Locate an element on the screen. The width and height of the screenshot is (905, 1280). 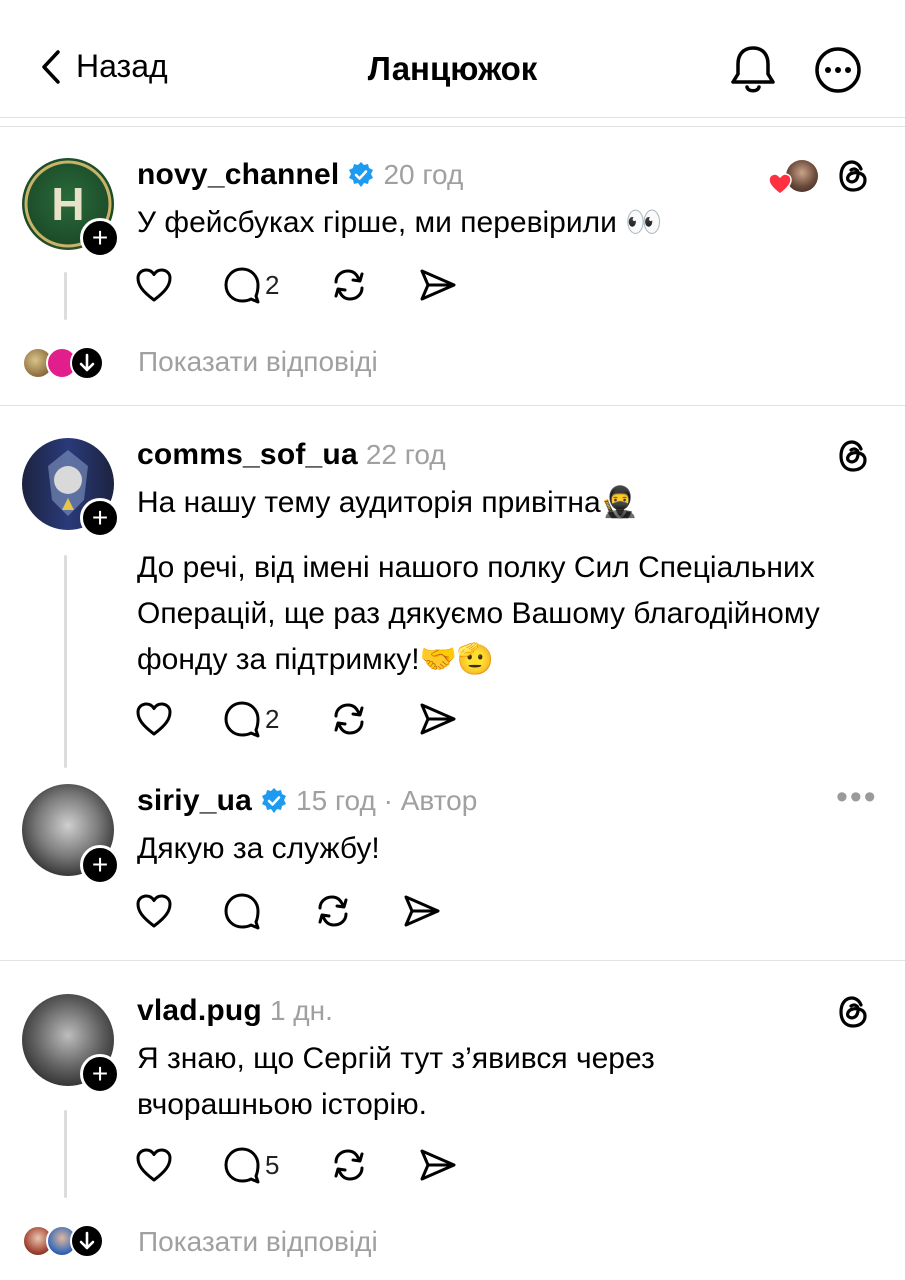
reply-button is located at coordinates (242, 911).